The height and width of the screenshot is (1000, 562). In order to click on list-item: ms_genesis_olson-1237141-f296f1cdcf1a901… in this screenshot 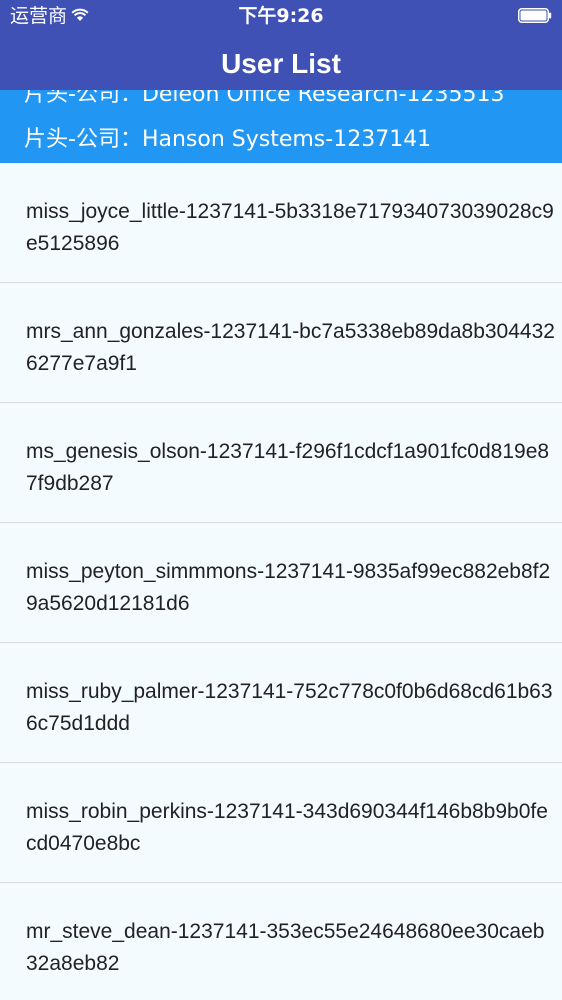, I will do `click(281, 463)`.